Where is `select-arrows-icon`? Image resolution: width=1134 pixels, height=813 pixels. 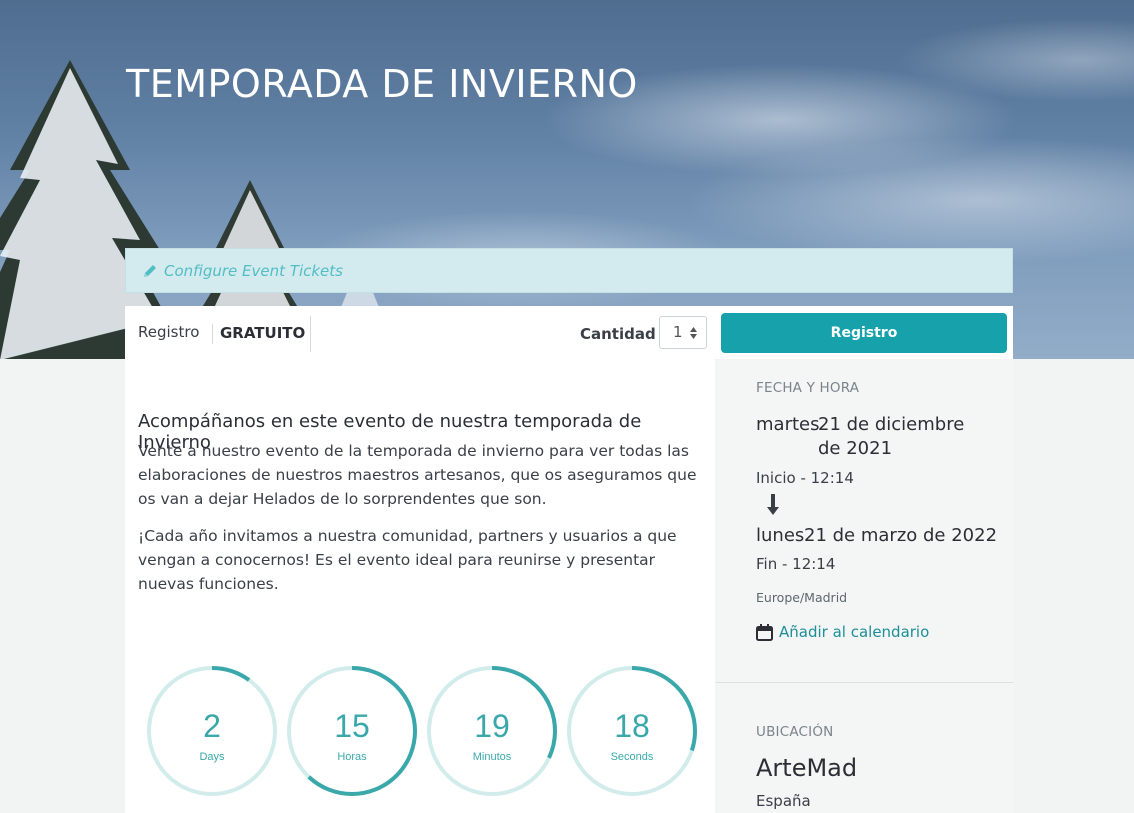
select-arrows-icon is located at coordinates (693, 333).